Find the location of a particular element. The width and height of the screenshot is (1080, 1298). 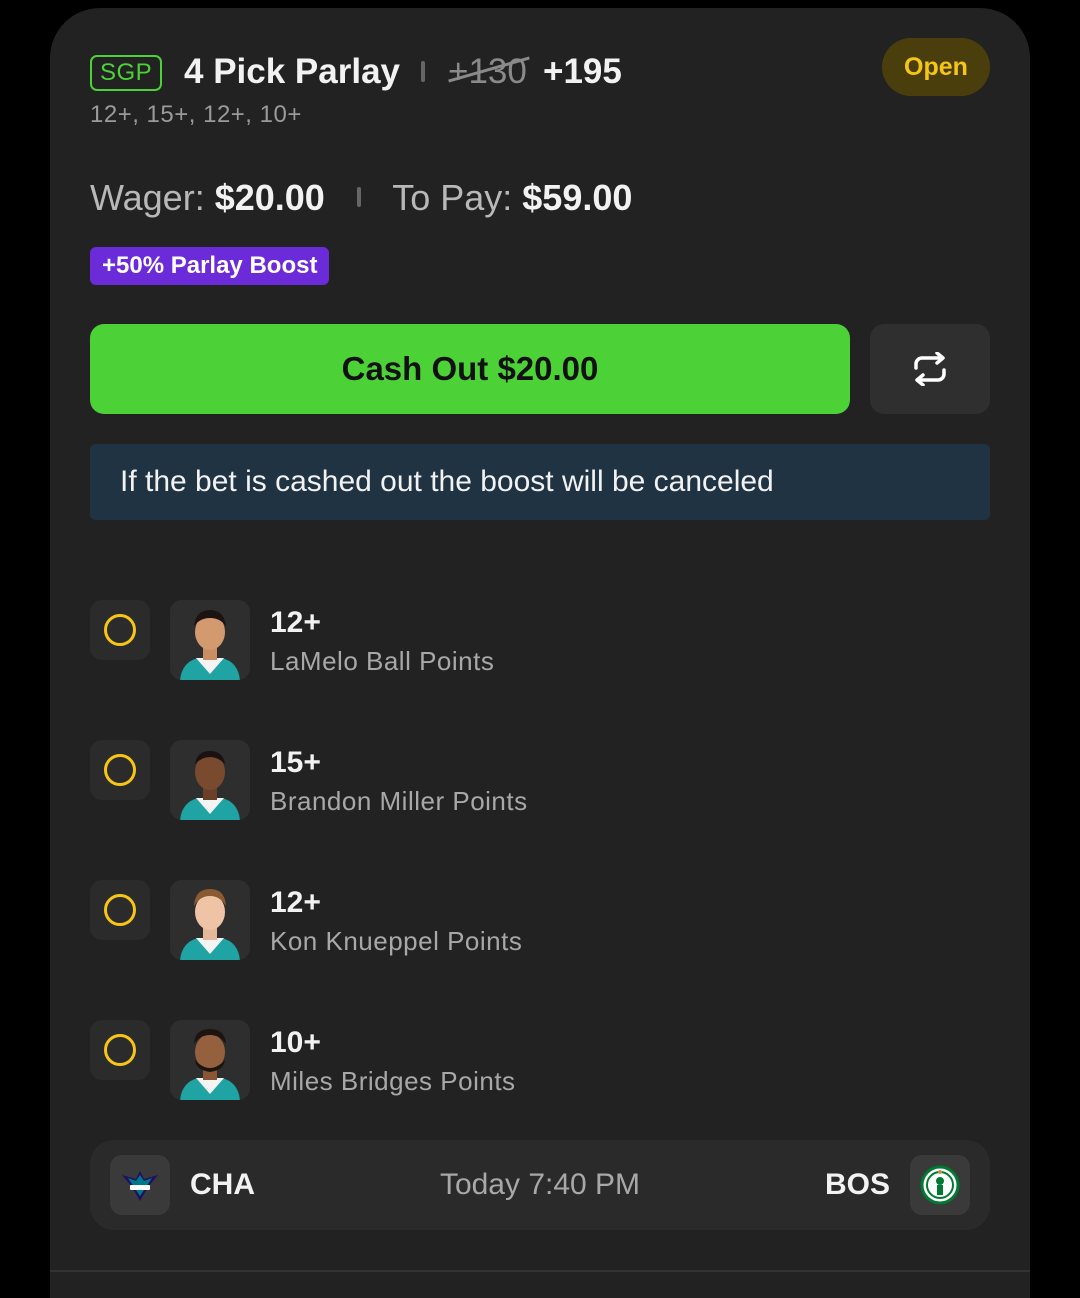

bet-title: 4 Pick Parlay is located at coordinates (292, 71).